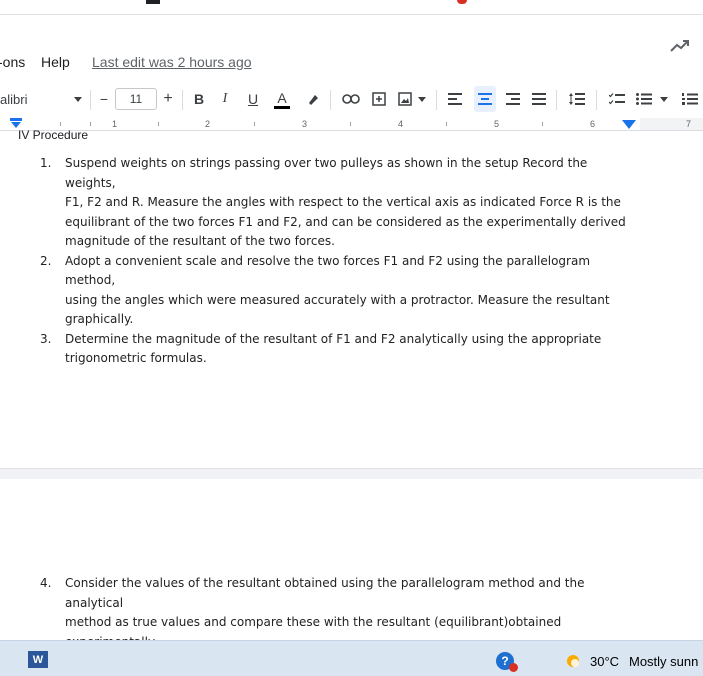 The width and height of the screenshot is (703, 676). Describe the element at coordinates (12, 62) in the screenshot. I see `menu-addons: -ons` at that location.